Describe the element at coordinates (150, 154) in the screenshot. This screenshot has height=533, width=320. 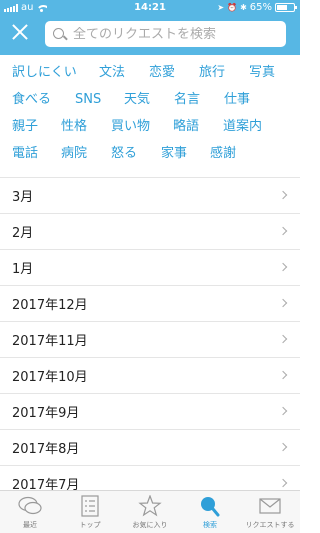
I see `tag-row: 電話 病院 怒る 家事 感謝` at that location.